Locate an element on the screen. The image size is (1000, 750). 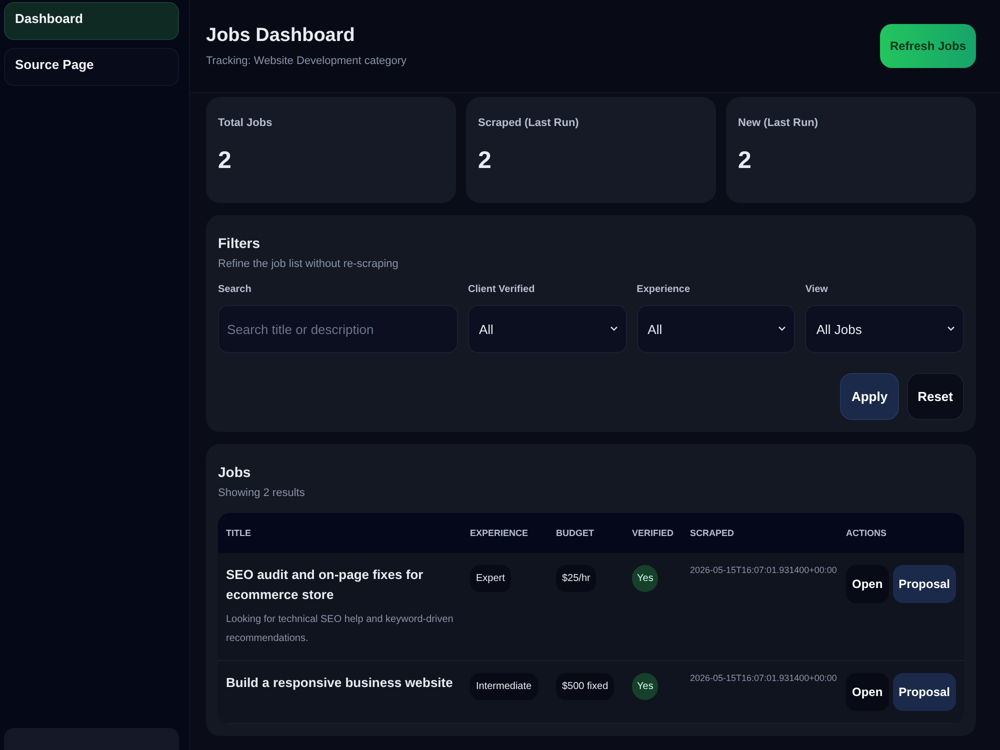
panel-subtitle: Refine the job list without re-scraping is located at coordinates (309, 264).